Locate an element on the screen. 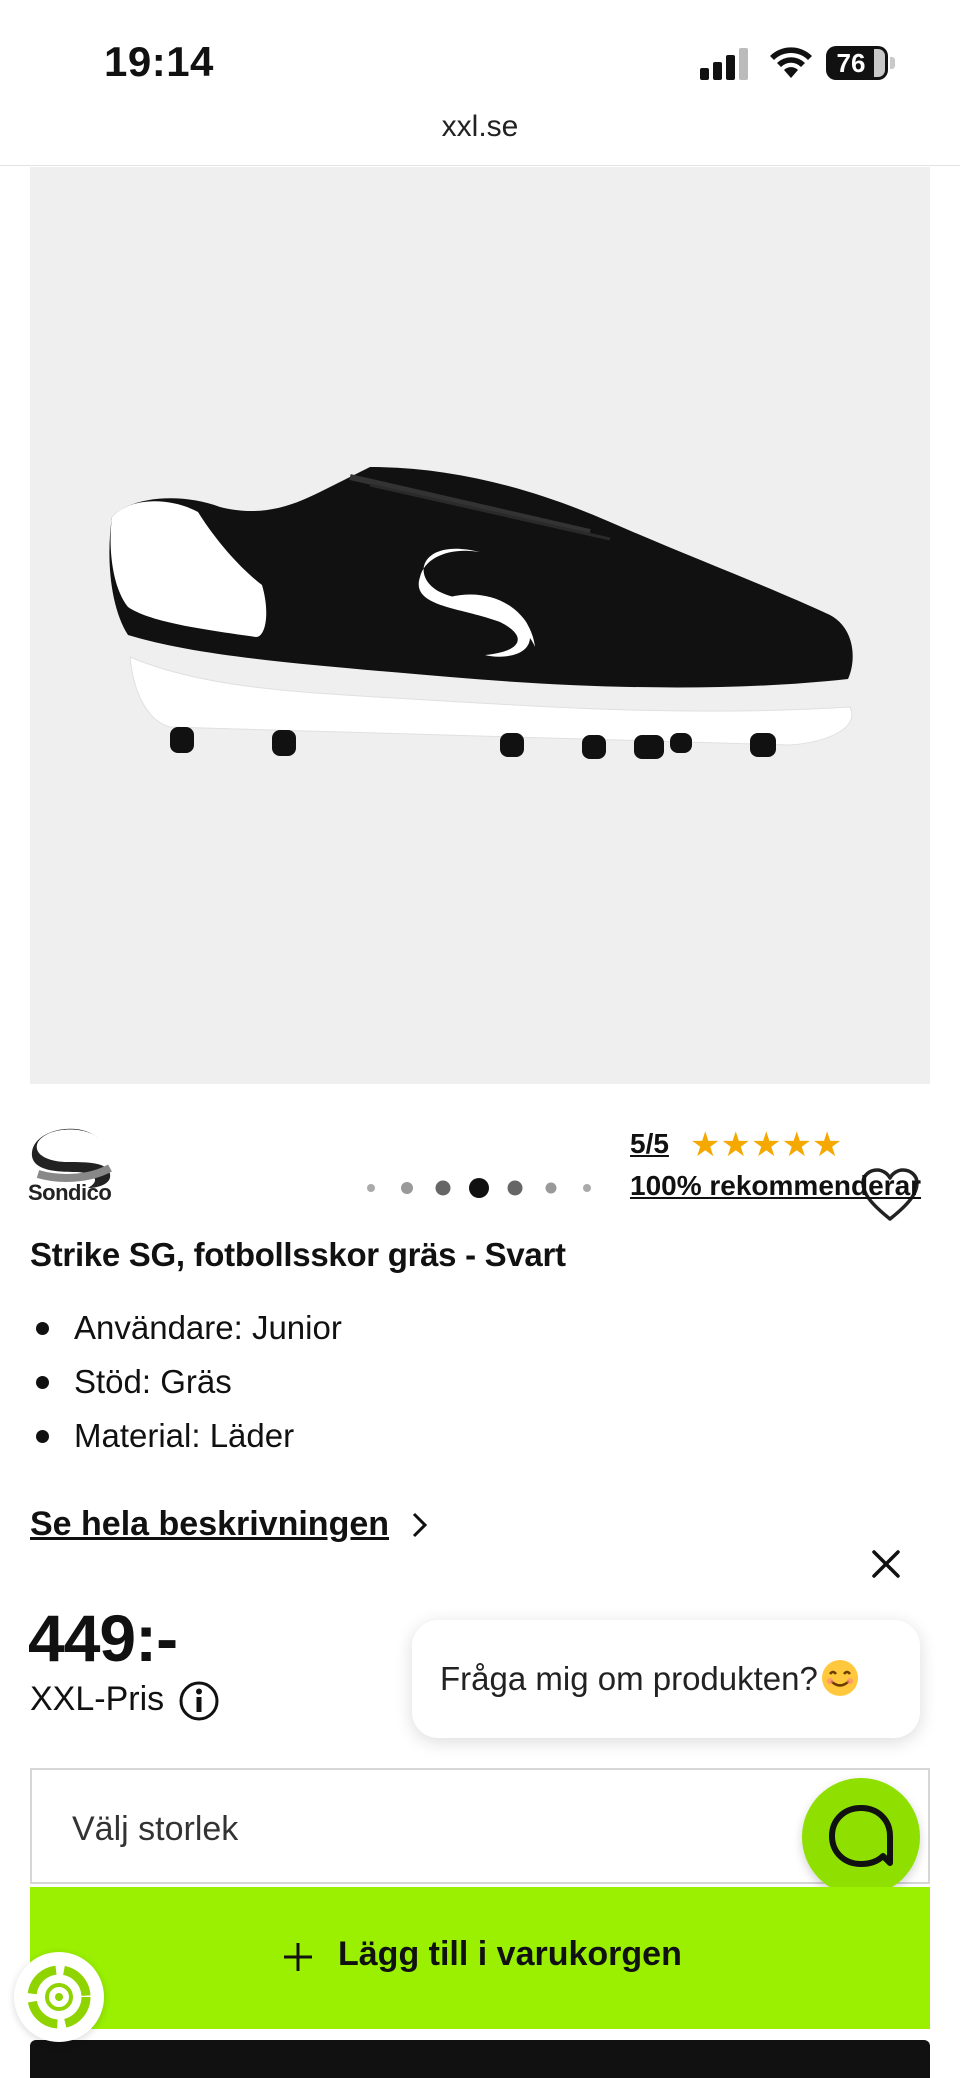 Image resolution: width=960 pixels, height=2078 pixels. star-rating-icon: ★★★★★ is located at coordinates (766, 1145).